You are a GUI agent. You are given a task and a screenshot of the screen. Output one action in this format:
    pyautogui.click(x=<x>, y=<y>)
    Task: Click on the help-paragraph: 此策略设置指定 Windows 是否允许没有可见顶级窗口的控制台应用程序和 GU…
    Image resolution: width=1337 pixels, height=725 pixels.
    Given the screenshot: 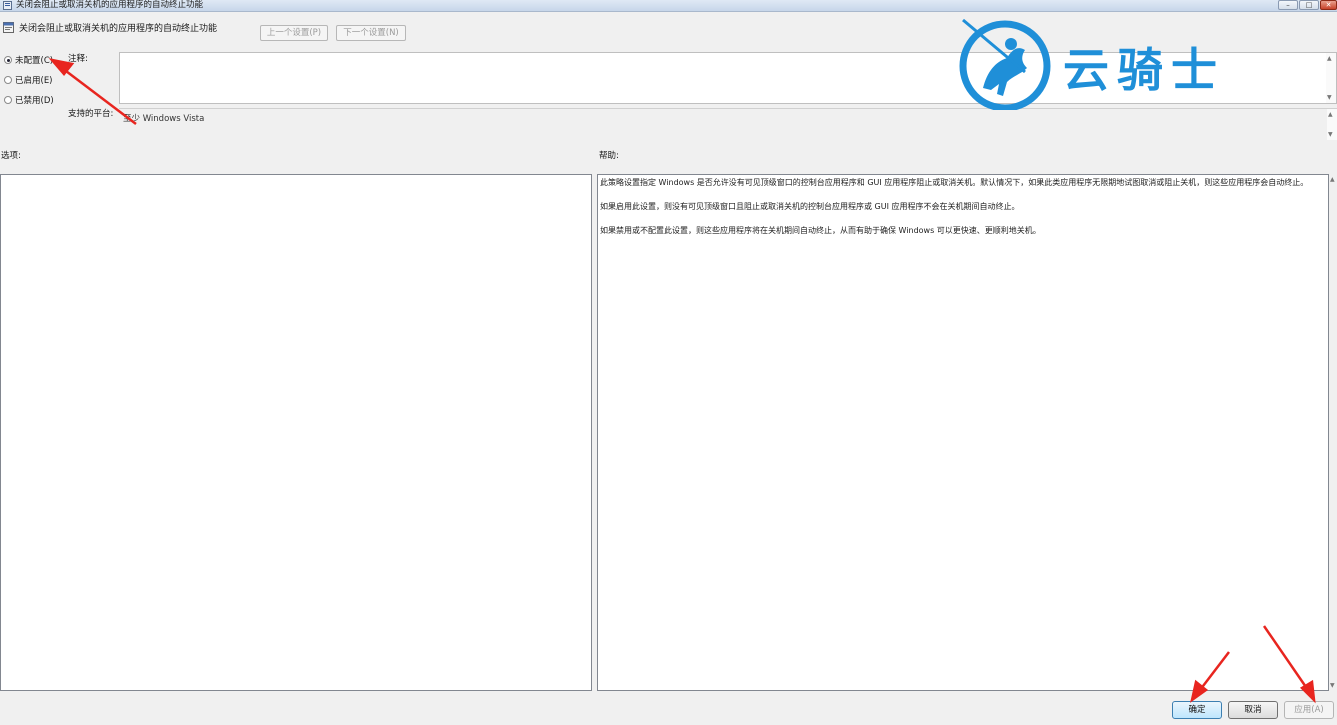 What is the action you would take?
    pyautogui.click(x=954, y=182)
    